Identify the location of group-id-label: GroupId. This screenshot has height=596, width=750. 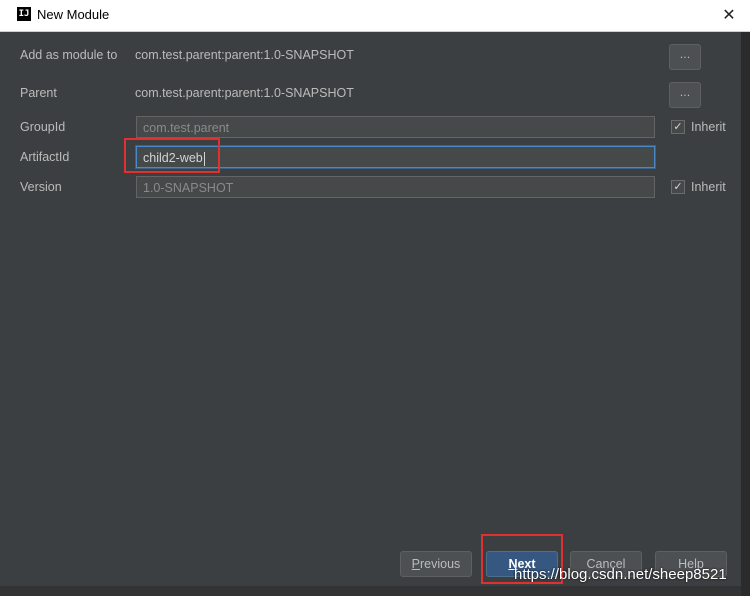
(43, 127).